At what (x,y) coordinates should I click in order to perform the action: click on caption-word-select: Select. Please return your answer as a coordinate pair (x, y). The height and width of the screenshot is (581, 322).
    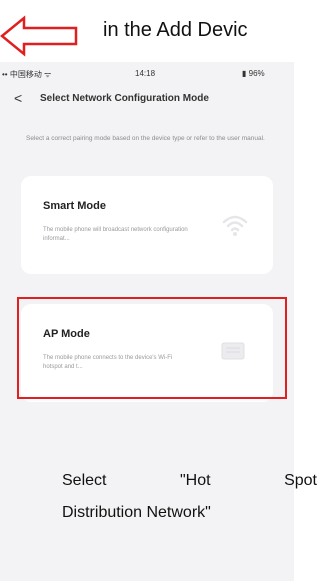
    Looking at the image, I should click on (84, 480).